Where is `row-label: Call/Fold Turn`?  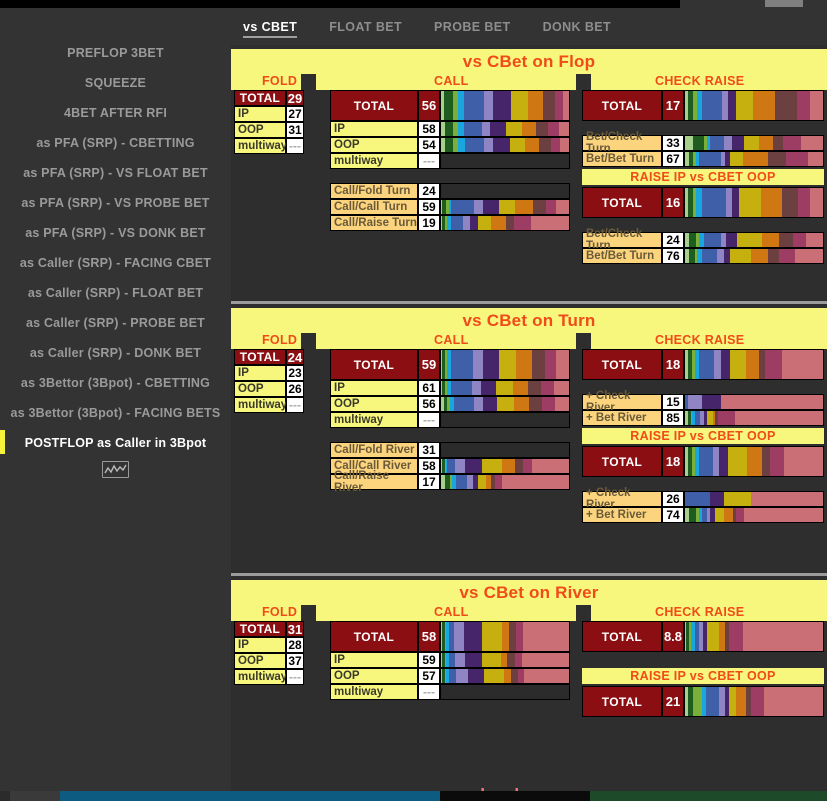
row-label: Call/Fold Turn is located at coordinates (374, 191).